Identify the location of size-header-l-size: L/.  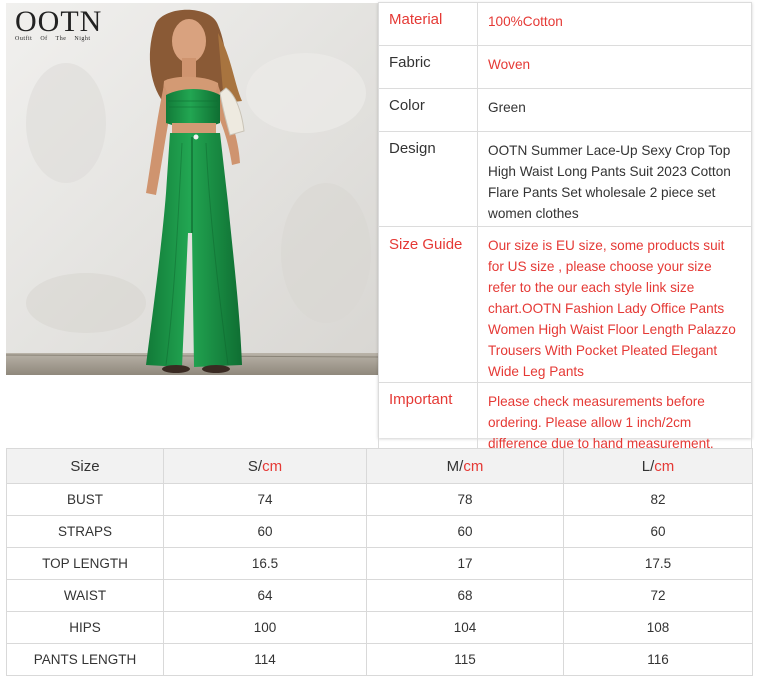
(648, 466).